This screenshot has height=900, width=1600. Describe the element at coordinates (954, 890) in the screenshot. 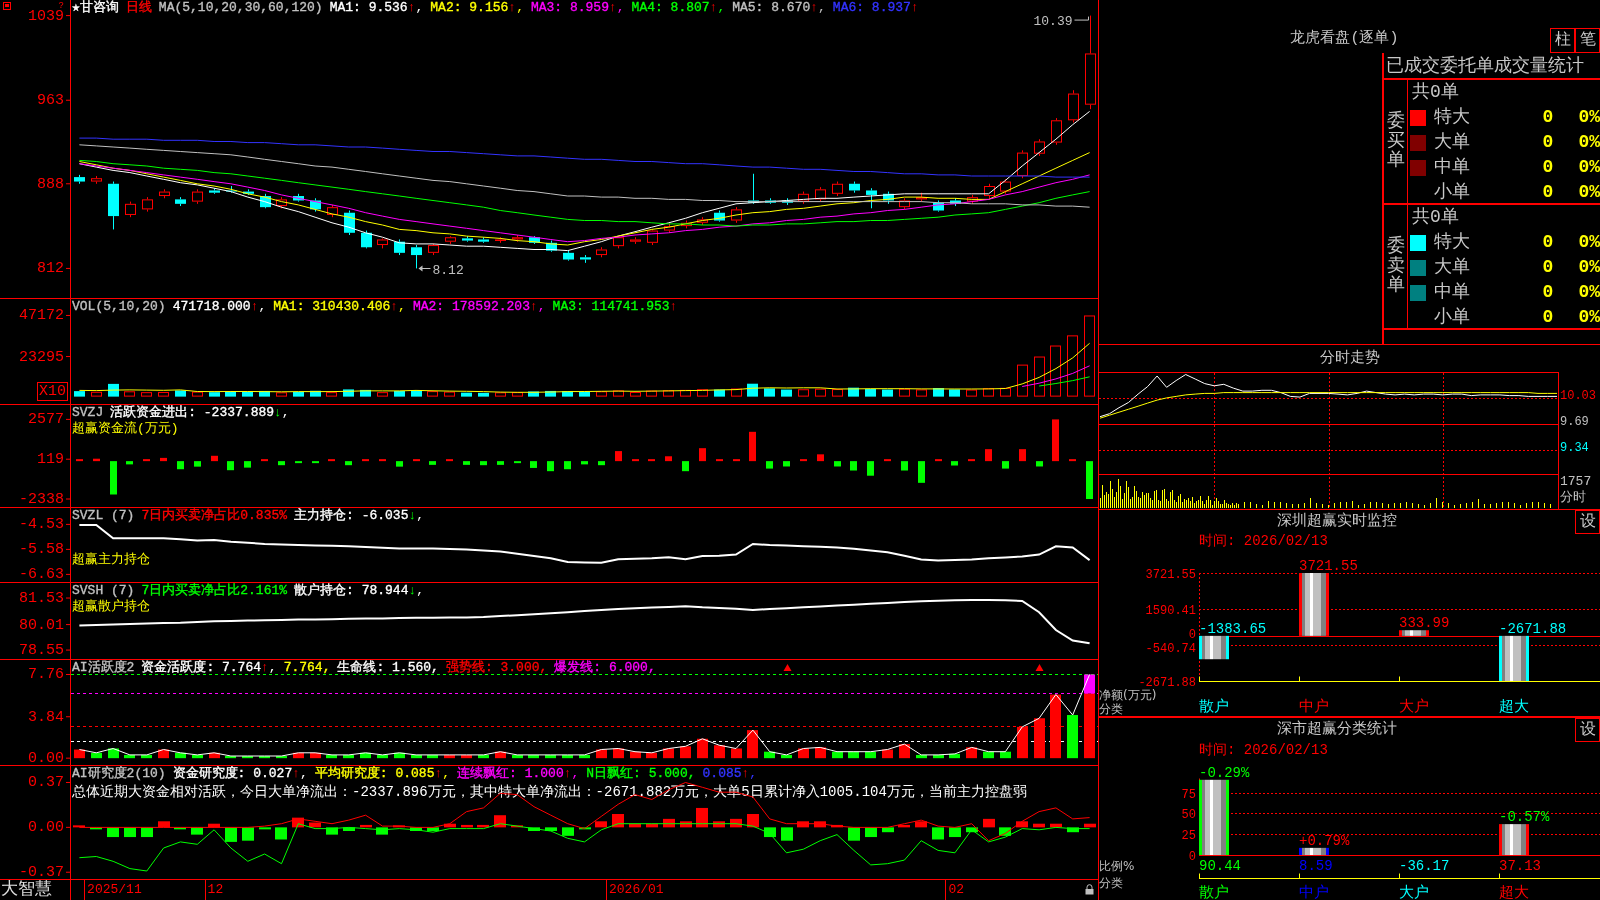

I see `date-label: 02` at that location.